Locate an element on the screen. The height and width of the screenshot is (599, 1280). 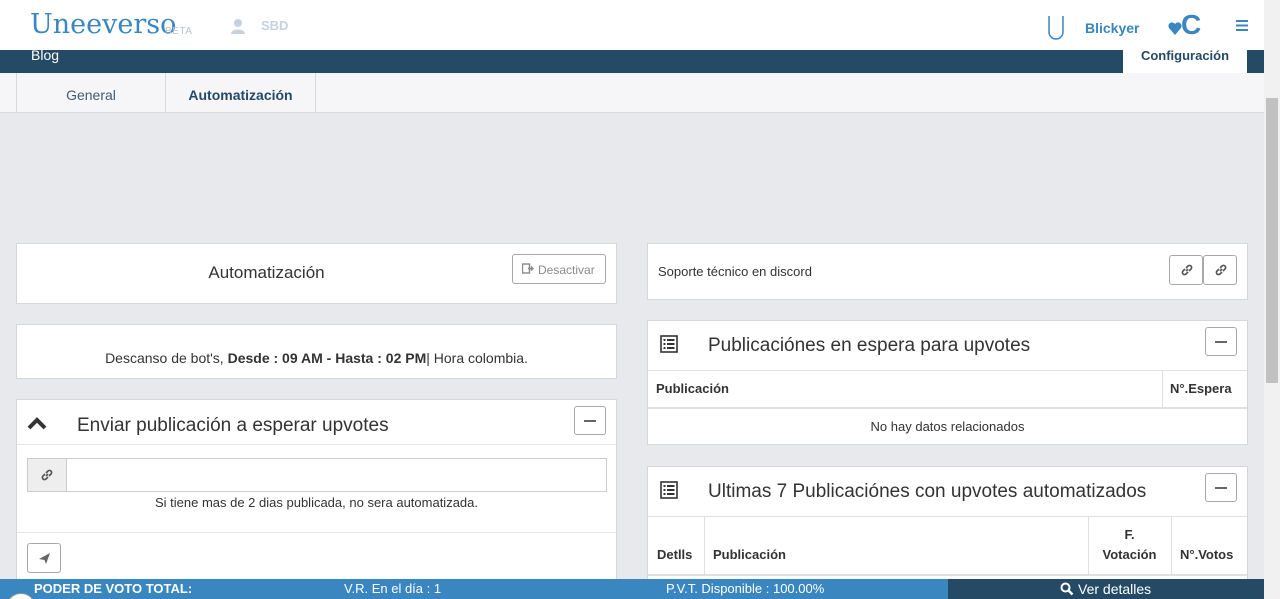
link-addon is located at coordinates (47, 475).